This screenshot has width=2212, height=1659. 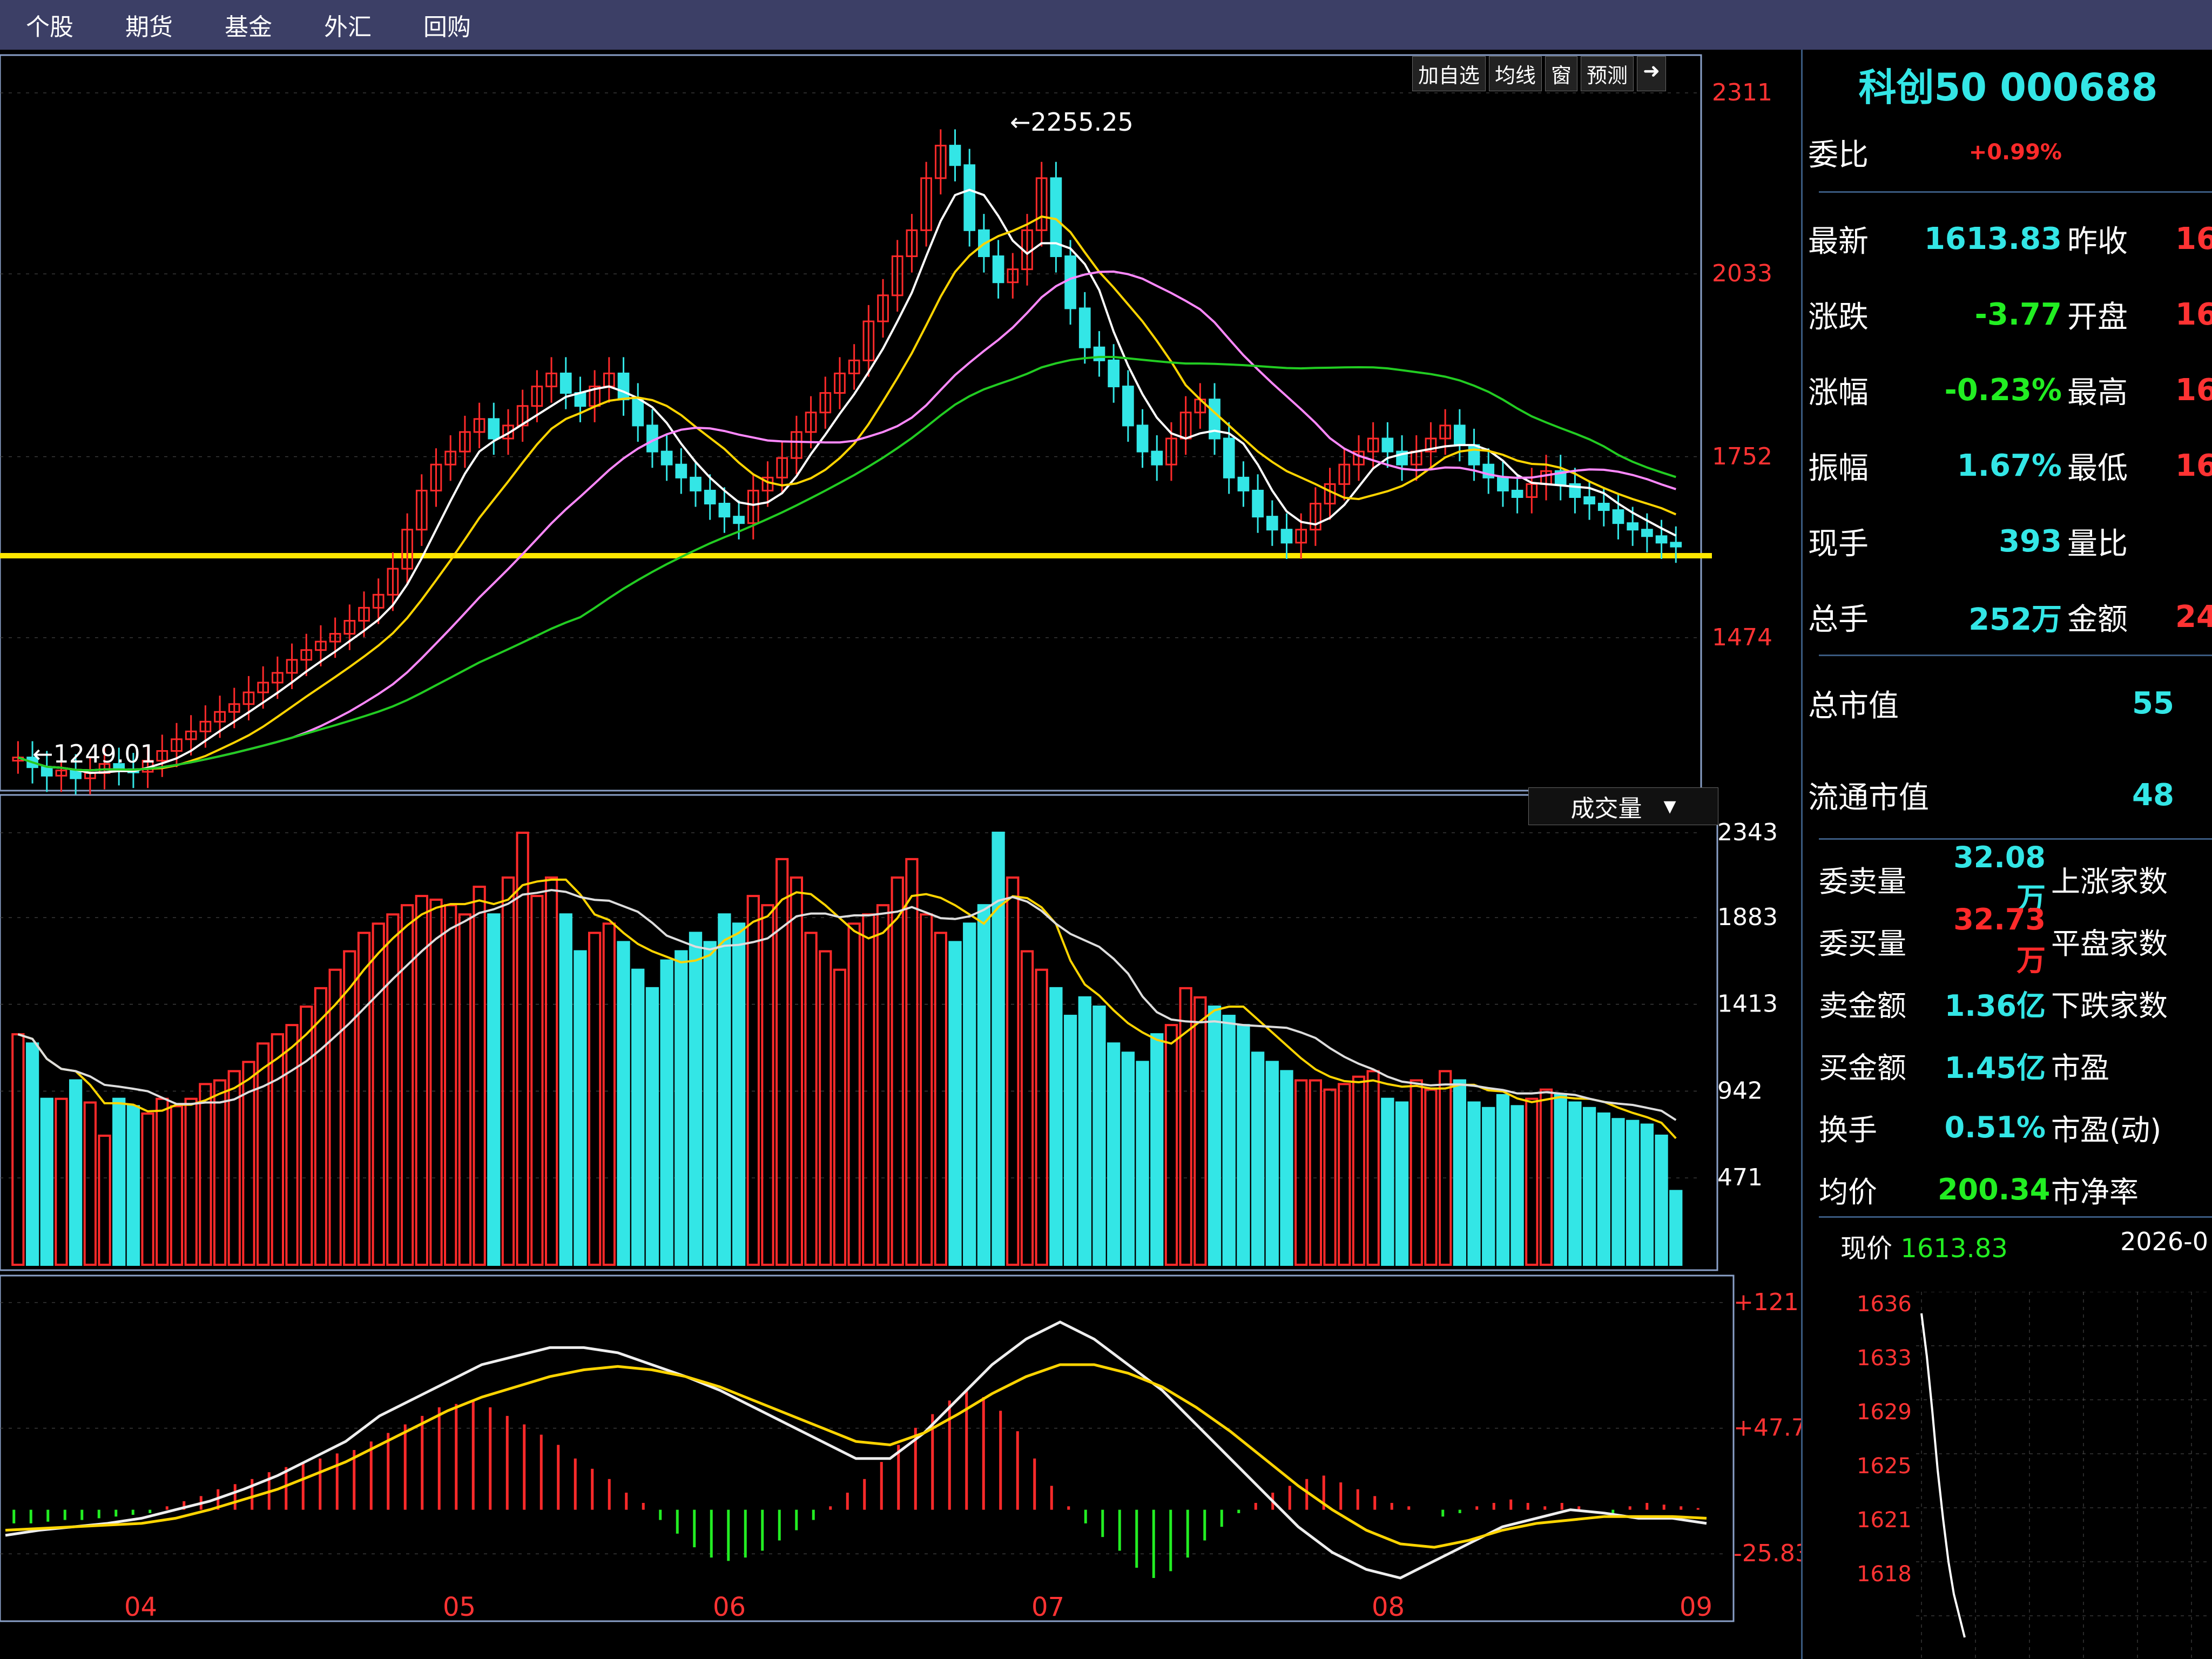 I want to click on stat-label: 换手, so click(x=1848, y=1129).